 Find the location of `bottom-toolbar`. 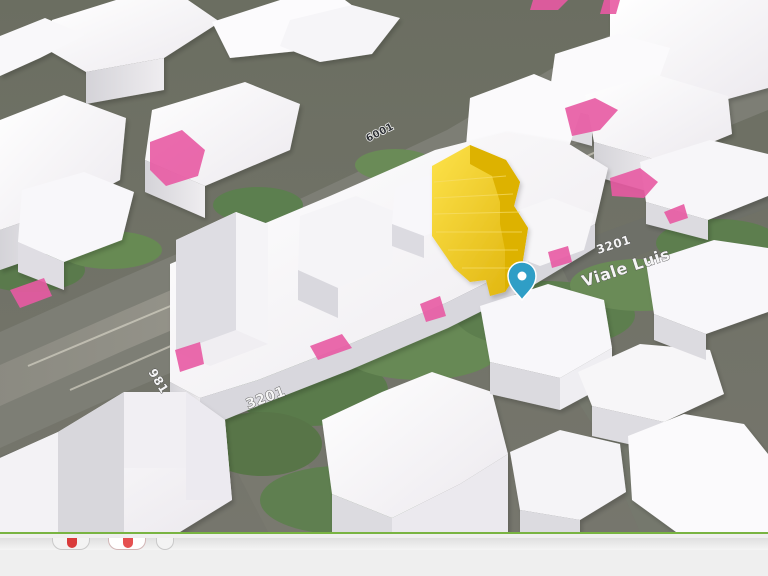

bottom-toolbar is located at coordinates (384, 554).